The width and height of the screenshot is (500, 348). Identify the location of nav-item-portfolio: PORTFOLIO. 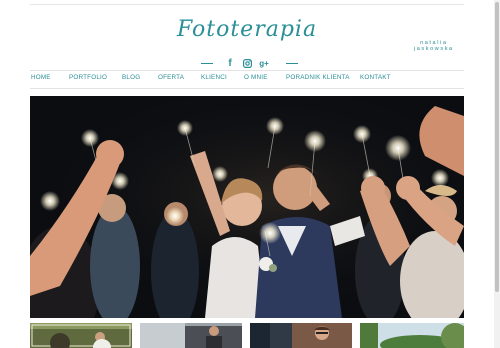
(88, 77).